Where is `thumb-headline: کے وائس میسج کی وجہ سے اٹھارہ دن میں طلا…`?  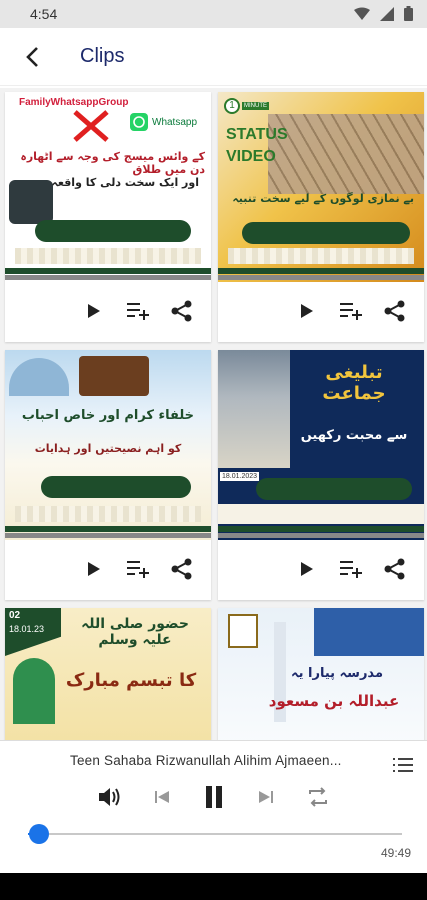 thumb-headline: کے وائس میسج کی وجہ سے اٹھارہ دن میں طلا… is located at coordinates (112, 163).